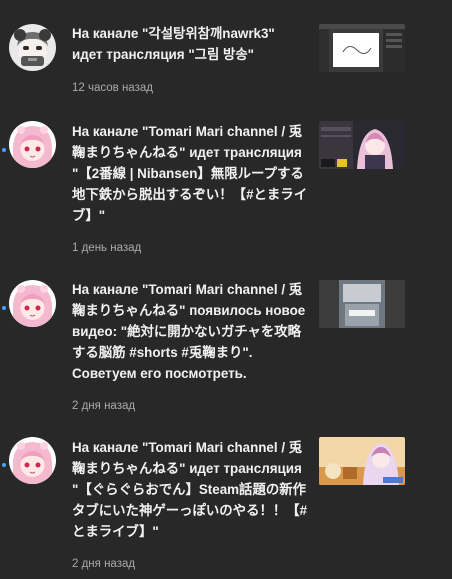  I want to click on notification-time: 12 часов назад, so click(112, 88).